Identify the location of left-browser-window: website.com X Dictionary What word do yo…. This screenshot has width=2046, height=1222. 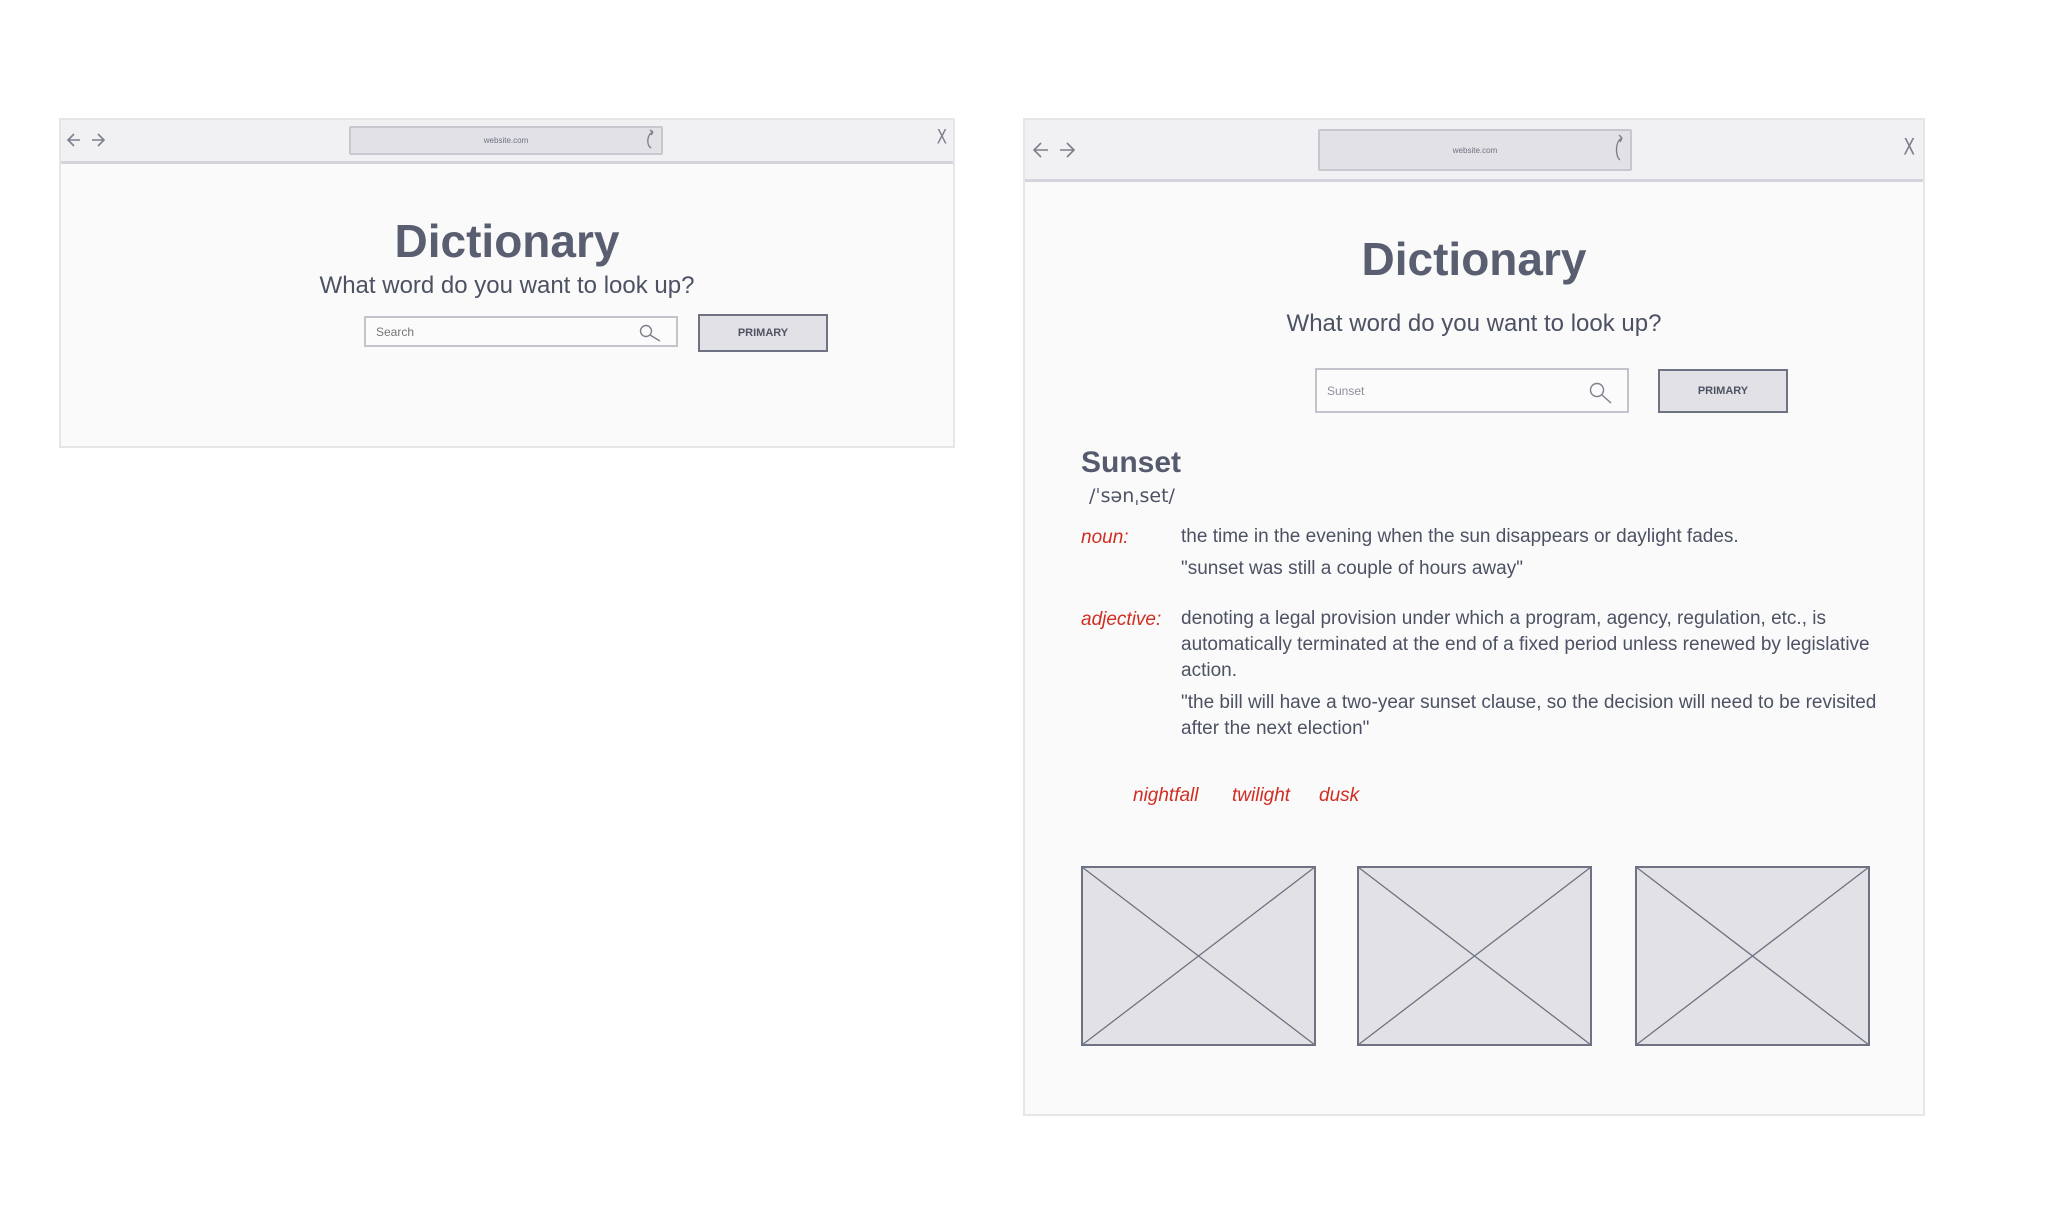
(507, 283).